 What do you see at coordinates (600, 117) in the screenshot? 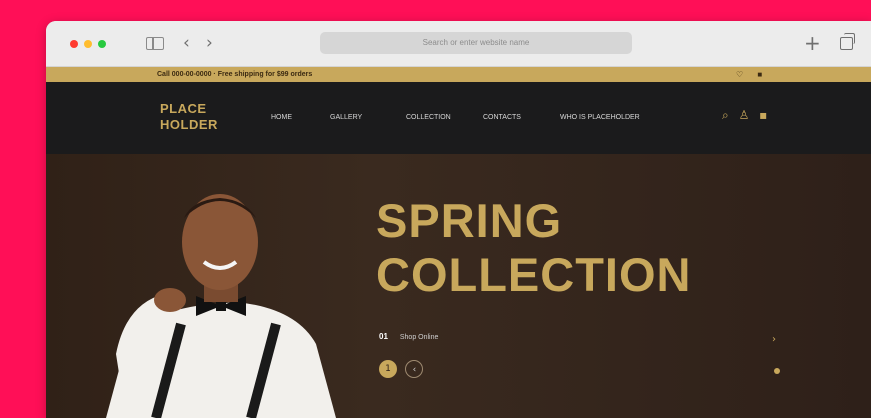
I see `nav-link-who-is: WHO IS PLACEHOLDER` at bounding box center [600, 117].